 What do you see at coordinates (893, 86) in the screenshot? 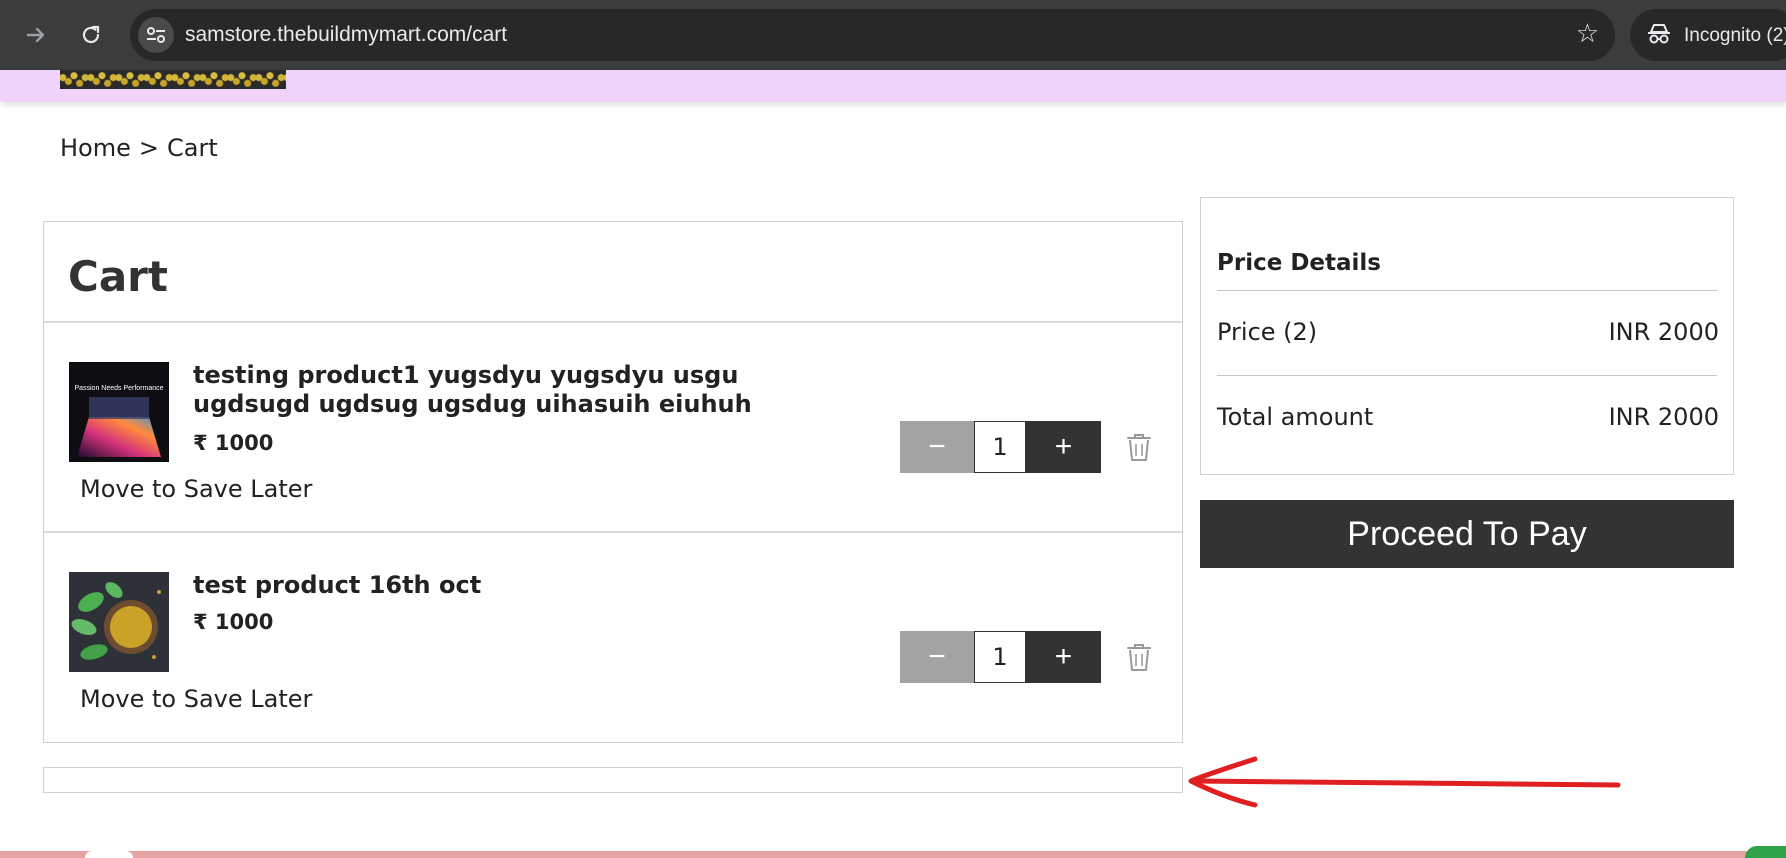
I see `site-header` at bounding box center [893, 86].